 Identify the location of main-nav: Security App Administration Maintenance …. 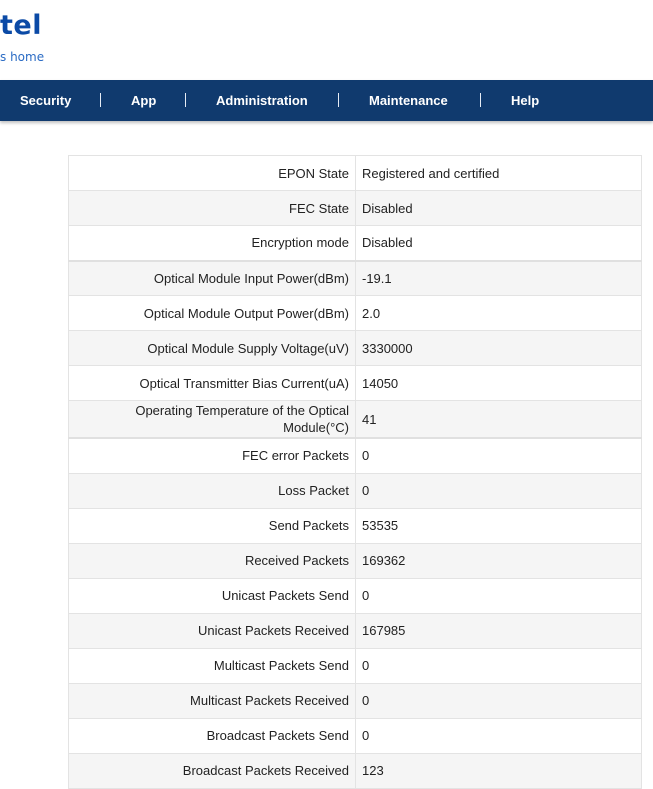
(326, 100).